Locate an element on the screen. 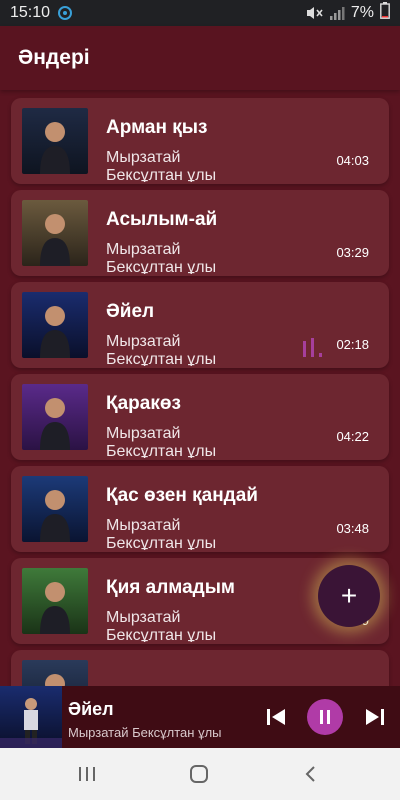 This screenshot has width=400, height=800. home-button is located at coordinates (199, 774).